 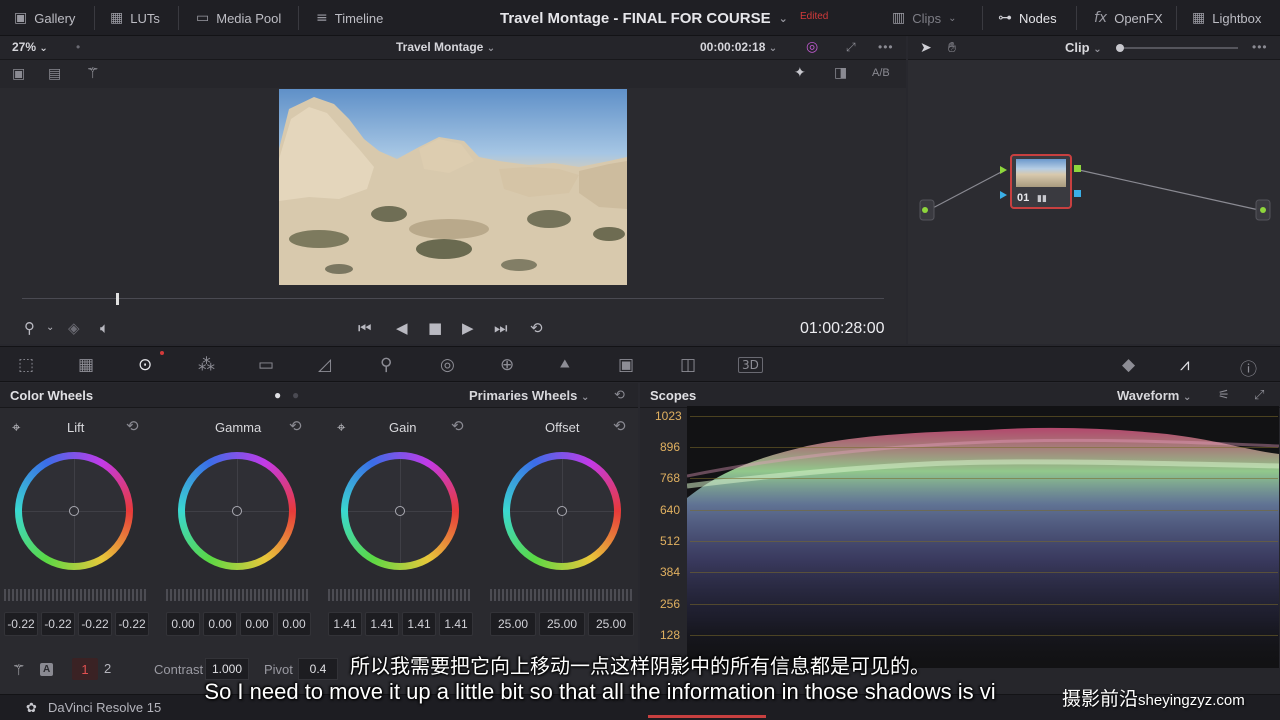 I want to click on color-match-icon: ▦, so click(x=86, y=365).